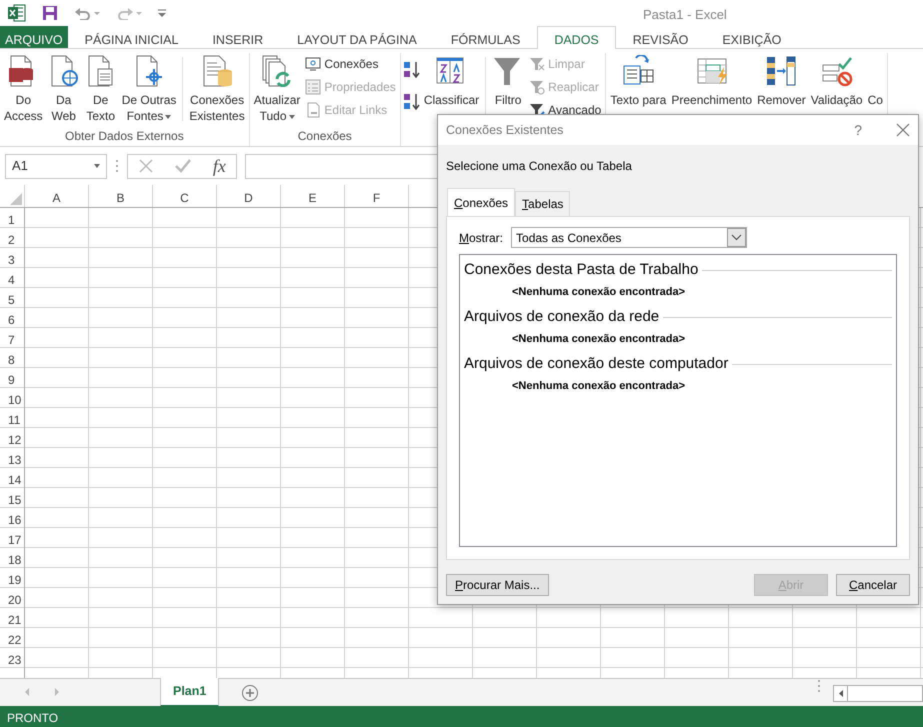  What do you see at coordinates (277, 71) in the screenshot?
I see `refresh-documents-icon` at bounding box center [277, 71].